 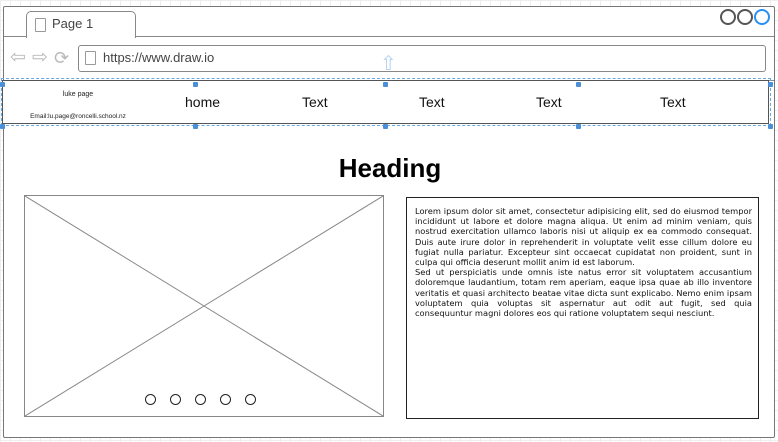 I want to click on brand-name: luke page, so click(x=78, y=94).